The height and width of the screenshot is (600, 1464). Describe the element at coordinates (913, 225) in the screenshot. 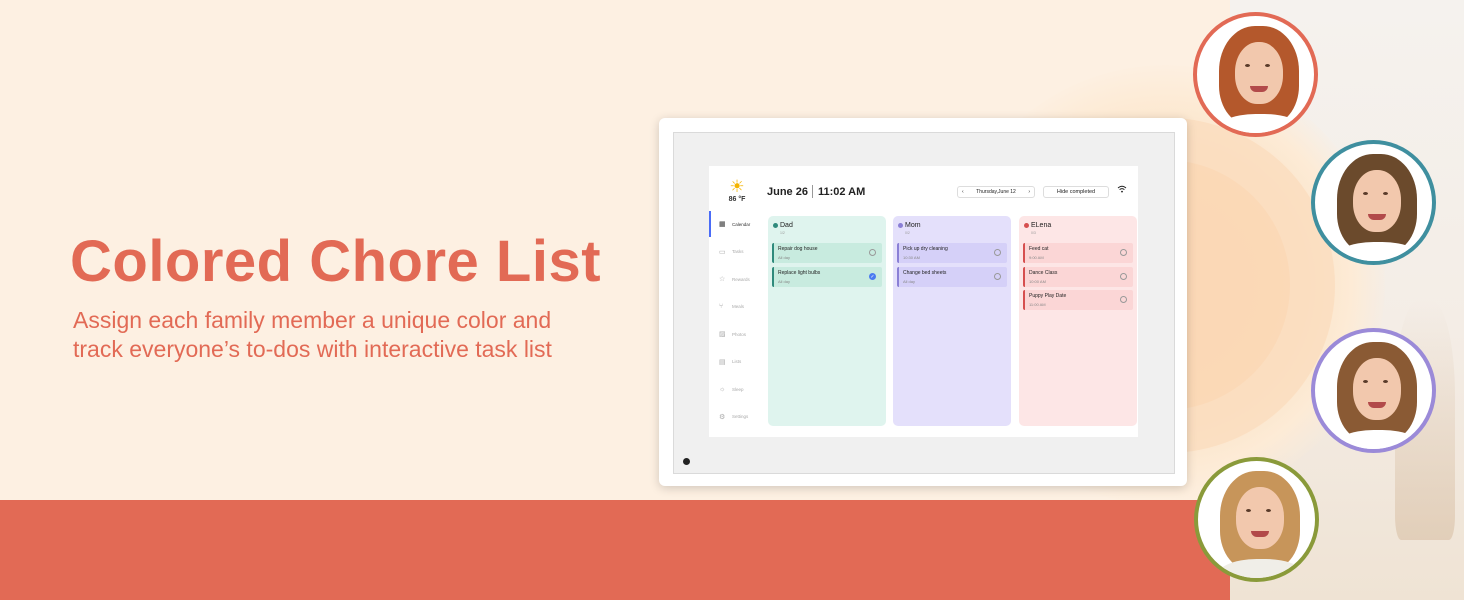

I see `member-name: Mom` at that location.